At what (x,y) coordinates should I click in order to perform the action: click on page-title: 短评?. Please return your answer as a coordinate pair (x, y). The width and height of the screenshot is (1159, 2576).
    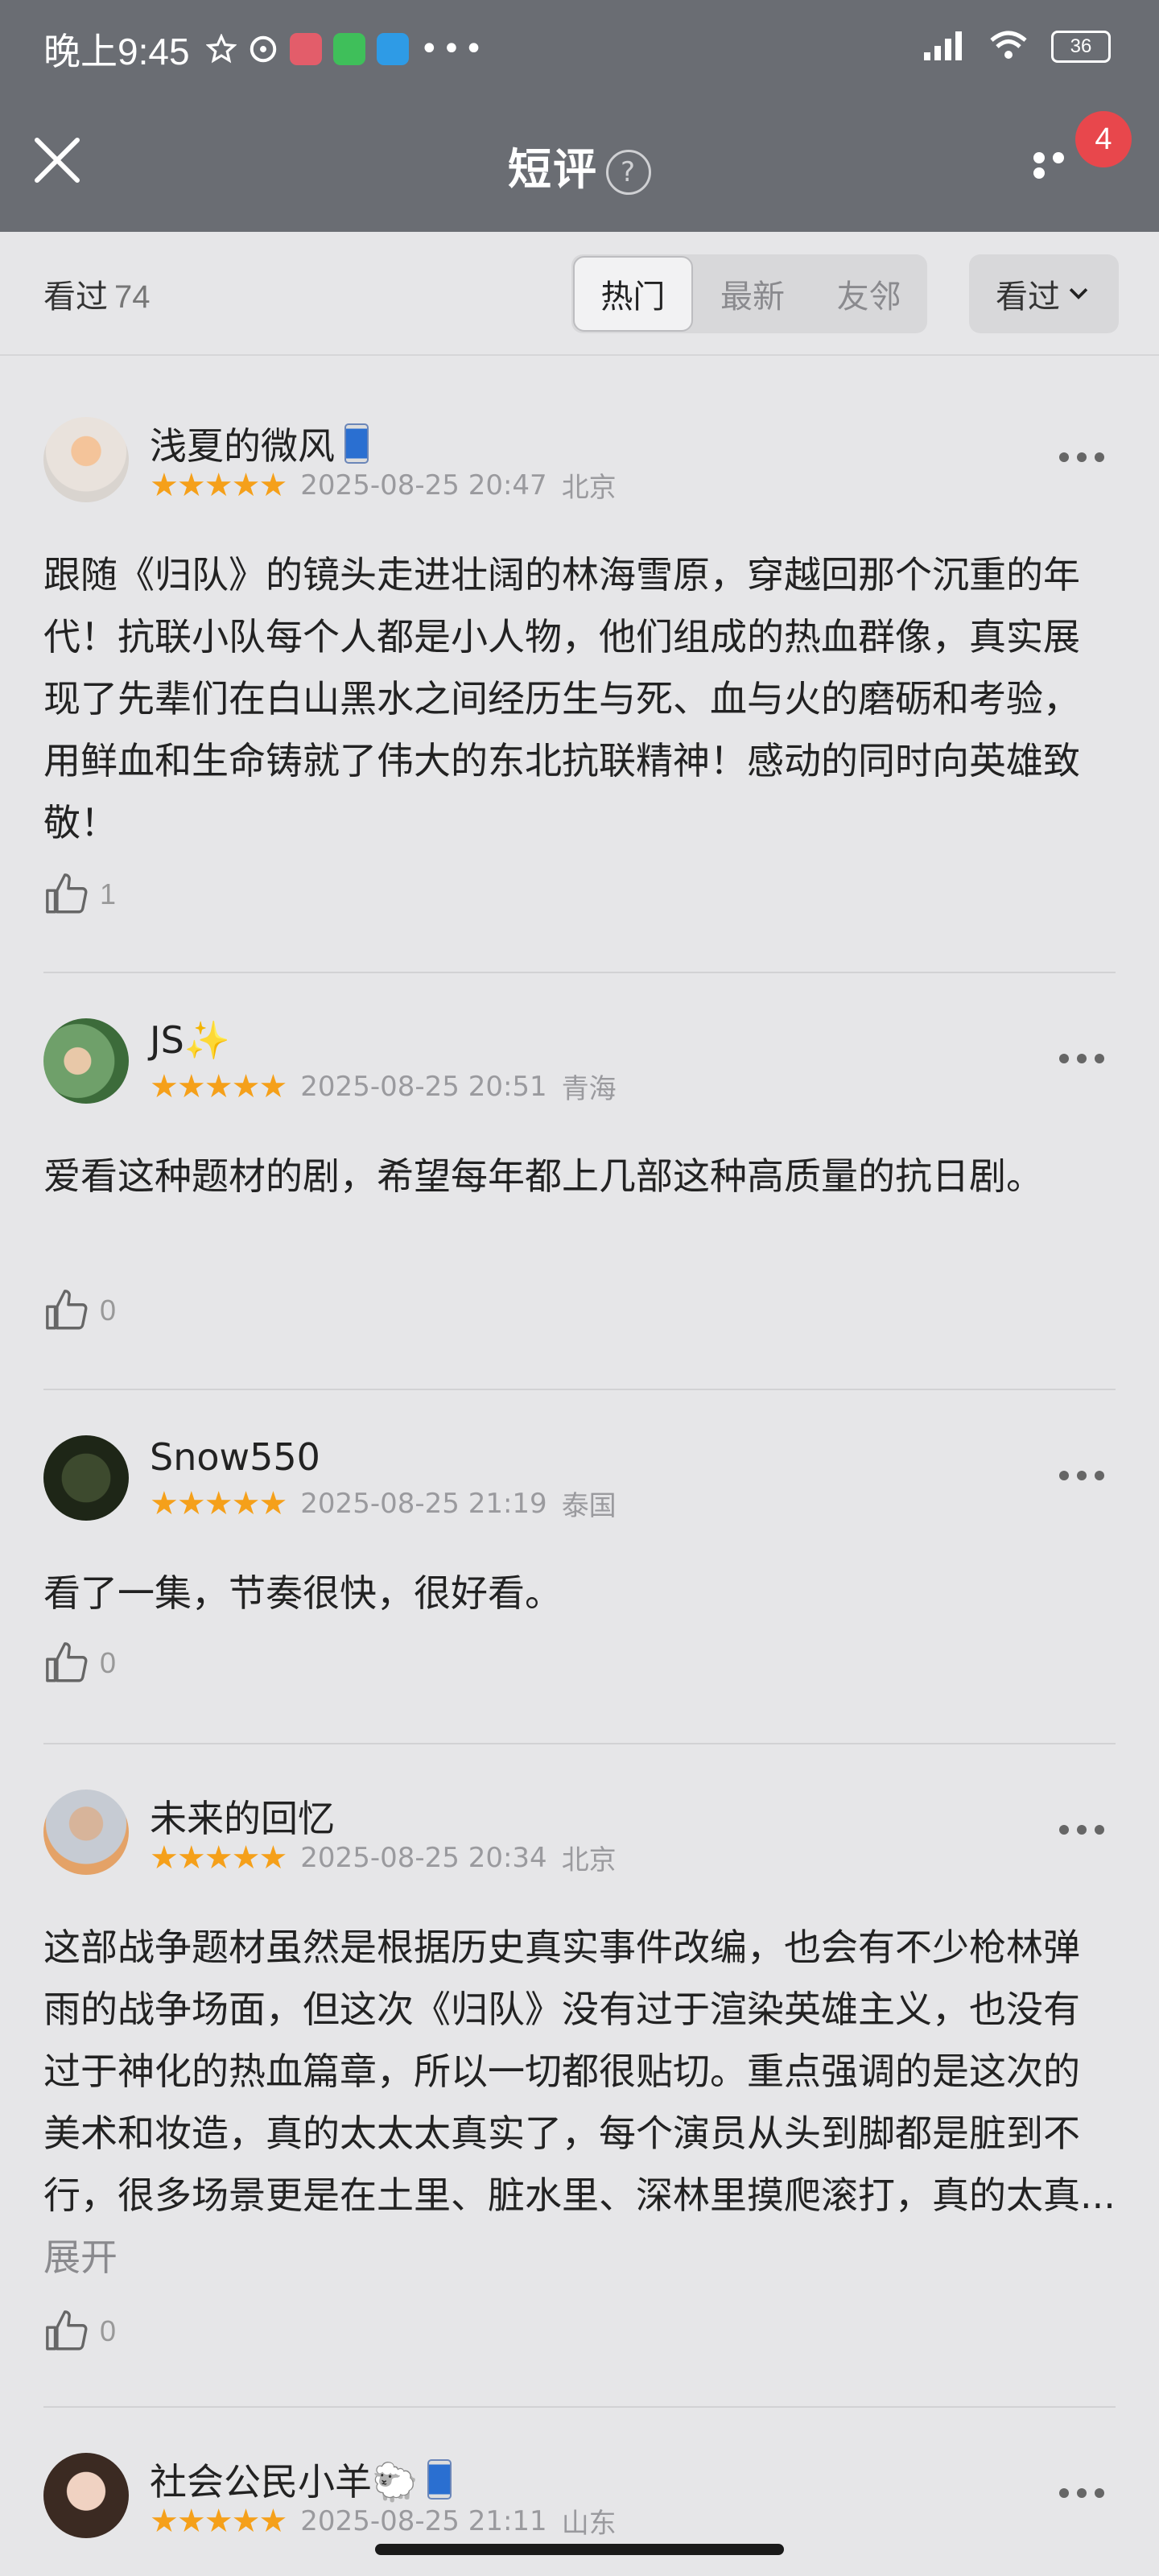
    Looking at the image, I should click on (579, 165).